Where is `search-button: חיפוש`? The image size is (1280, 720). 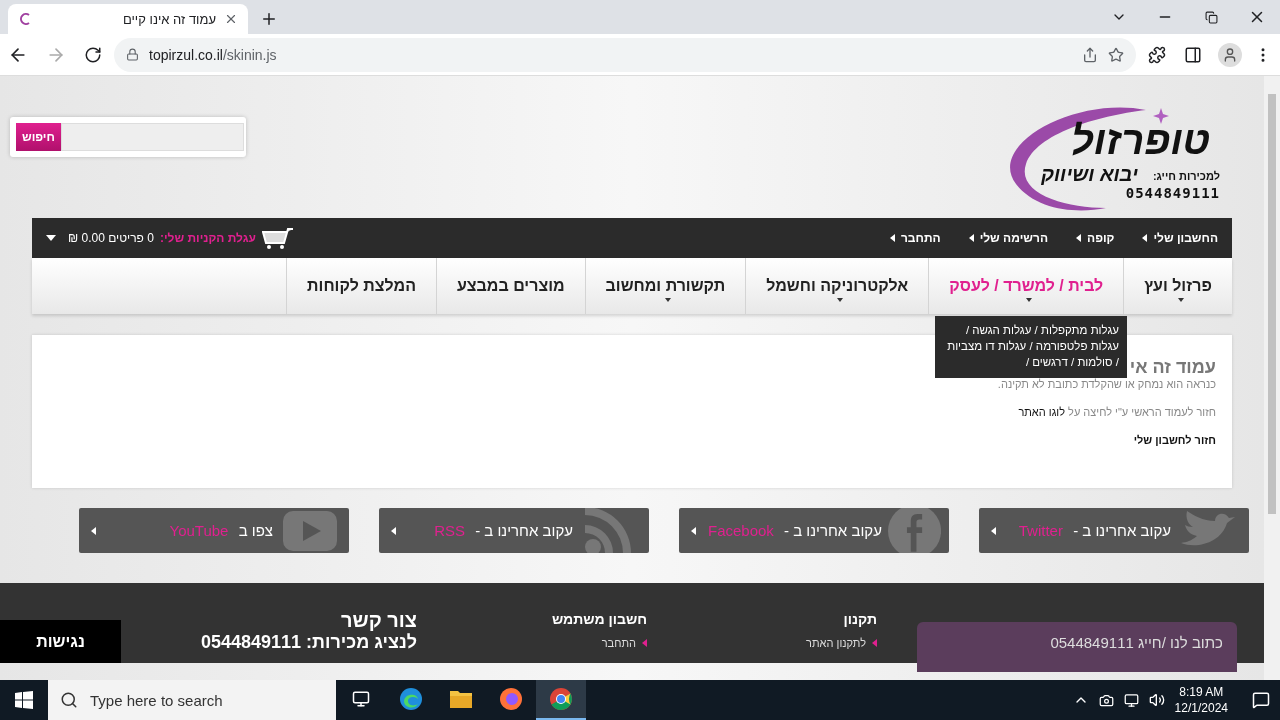
search-button: חיפוש is located at coordinates (38, 137).